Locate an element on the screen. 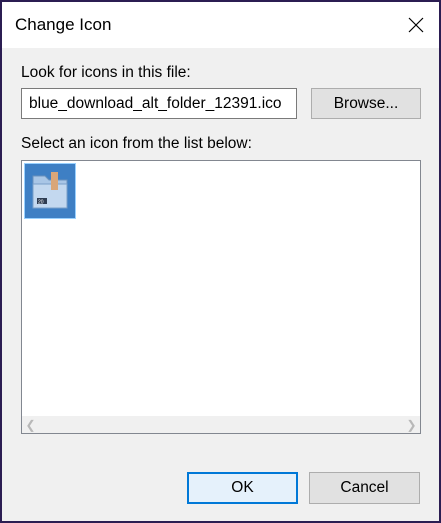 This screenshot has width=441, height=523. ok-button: OK is located at coordinates (242, 488).